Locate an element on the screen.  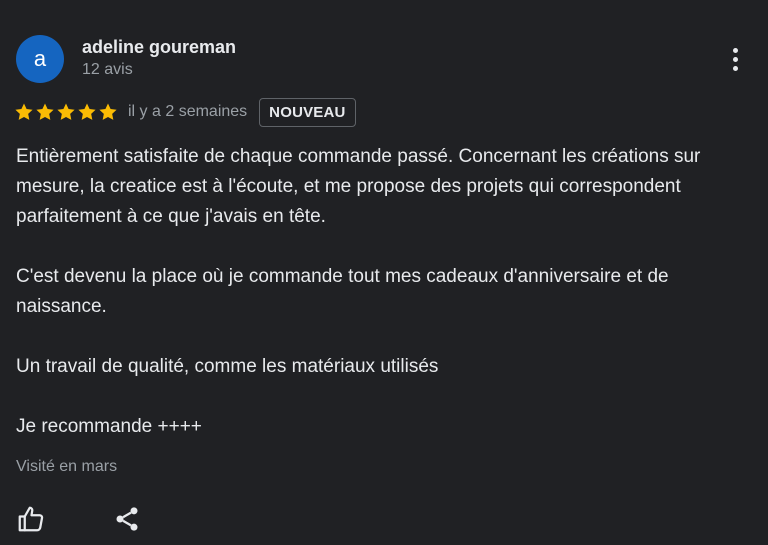
avatar: a is located at coordinates (40, 59).